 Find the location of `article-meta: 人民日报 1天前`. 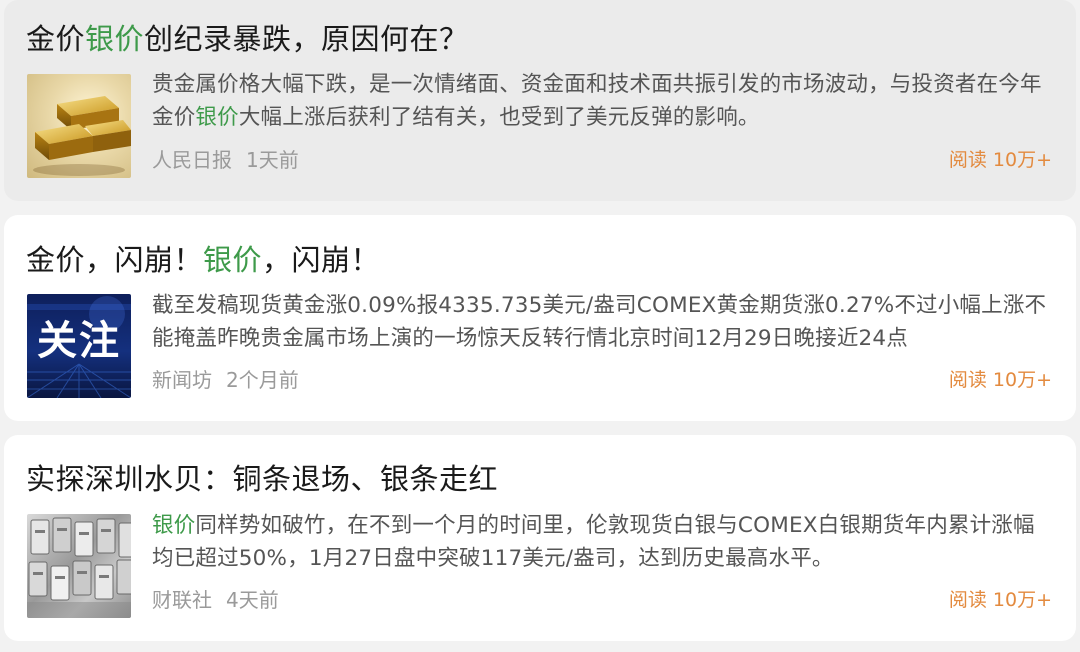

article-meta: 人民日报 1天前 is located at coordinates (225, 160).